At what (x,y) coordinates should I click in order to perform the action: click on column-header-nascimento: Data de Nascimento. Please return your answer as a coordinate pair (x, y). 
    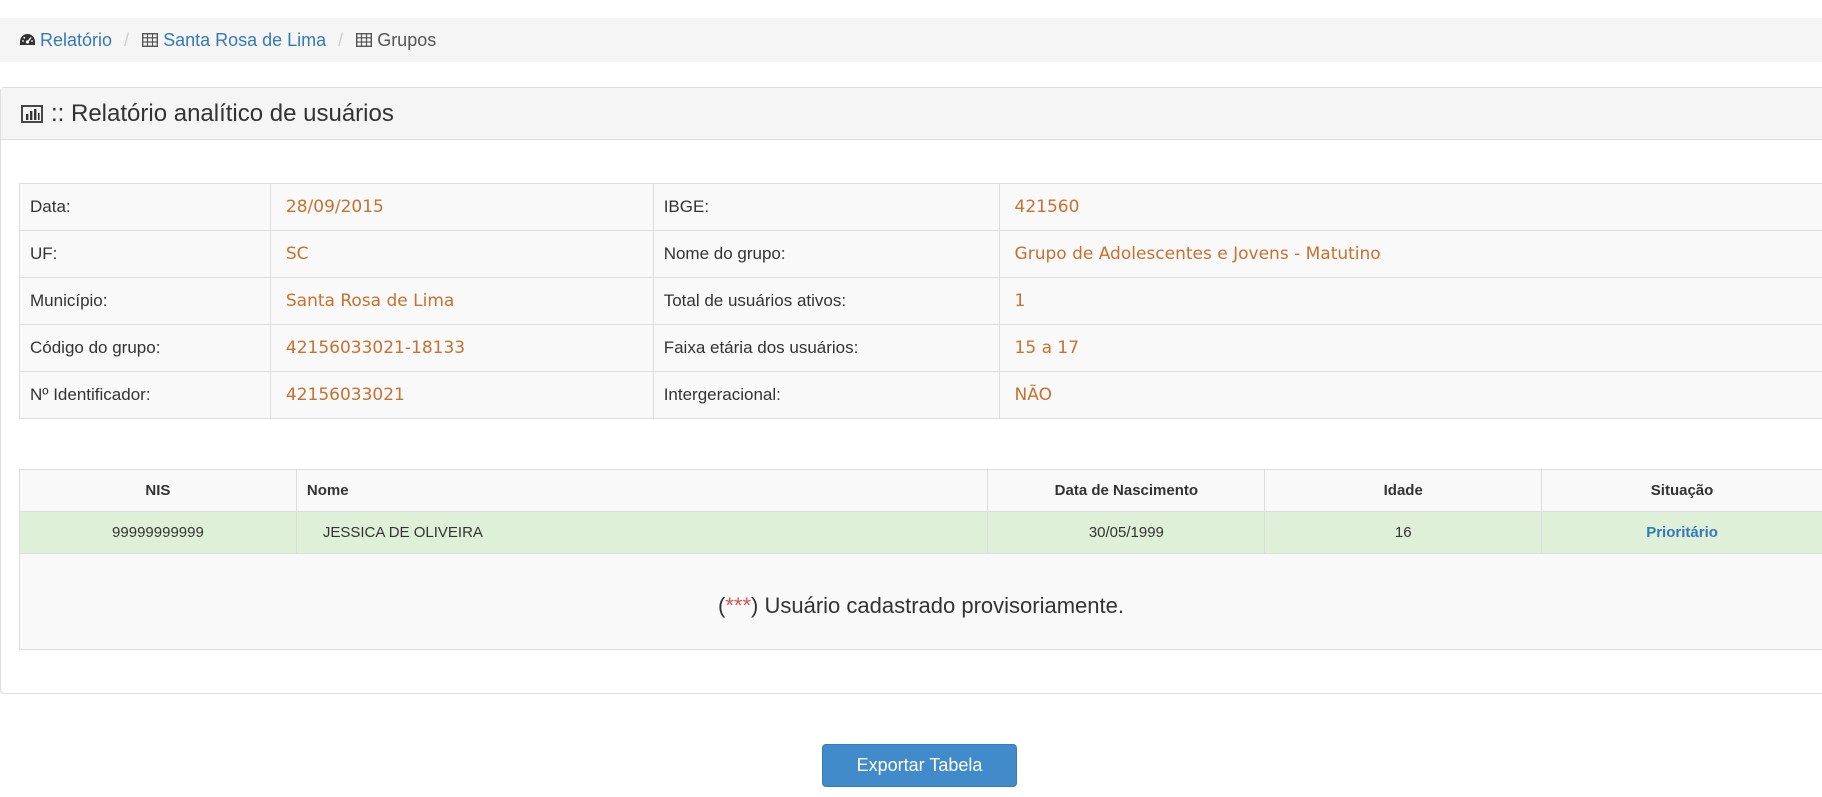
    Looking at the image, I should click on (1126, 490).